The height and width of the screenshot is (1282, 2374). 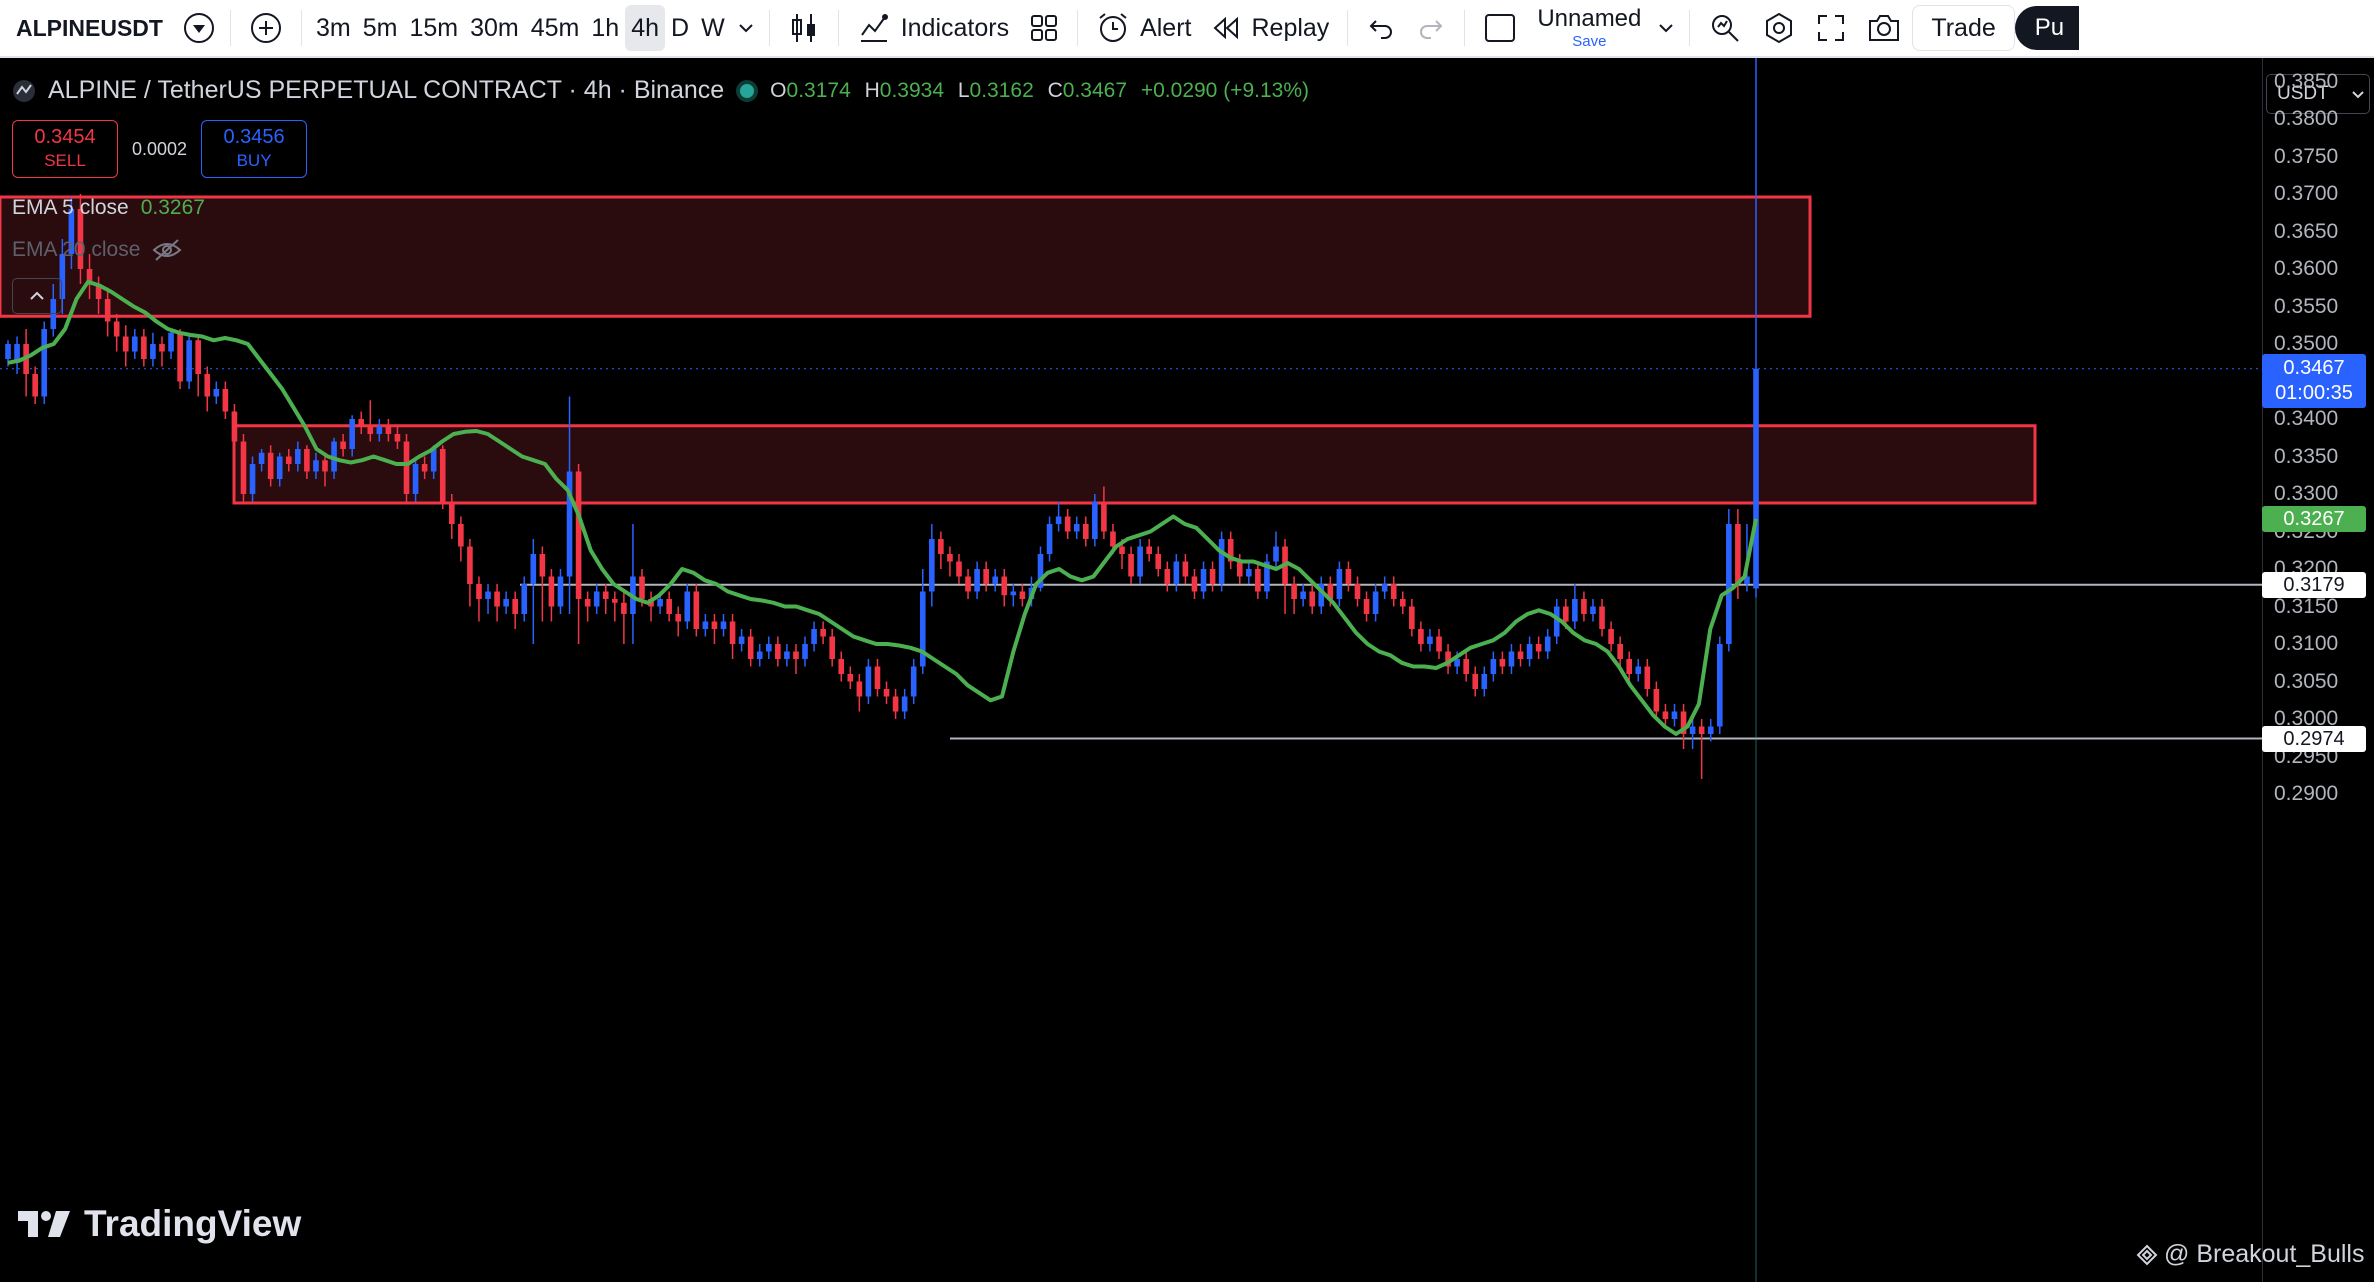 I want to click on layout-dropdown-button, so click(x=1666, y=28).